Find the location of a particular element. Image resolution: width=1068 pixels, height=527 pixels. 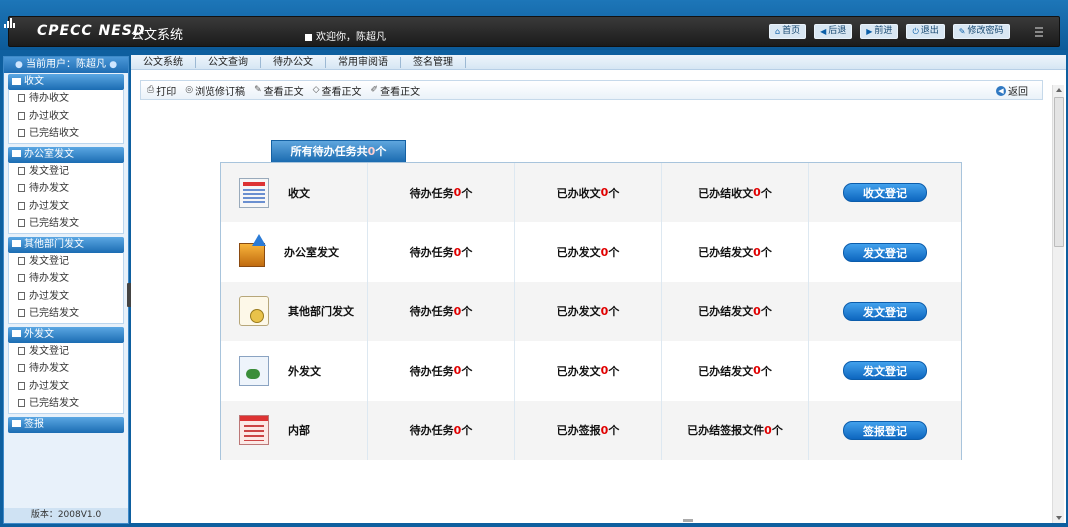

view-text-button: ◇ 查看正文 is located at coordinates (337, 90).